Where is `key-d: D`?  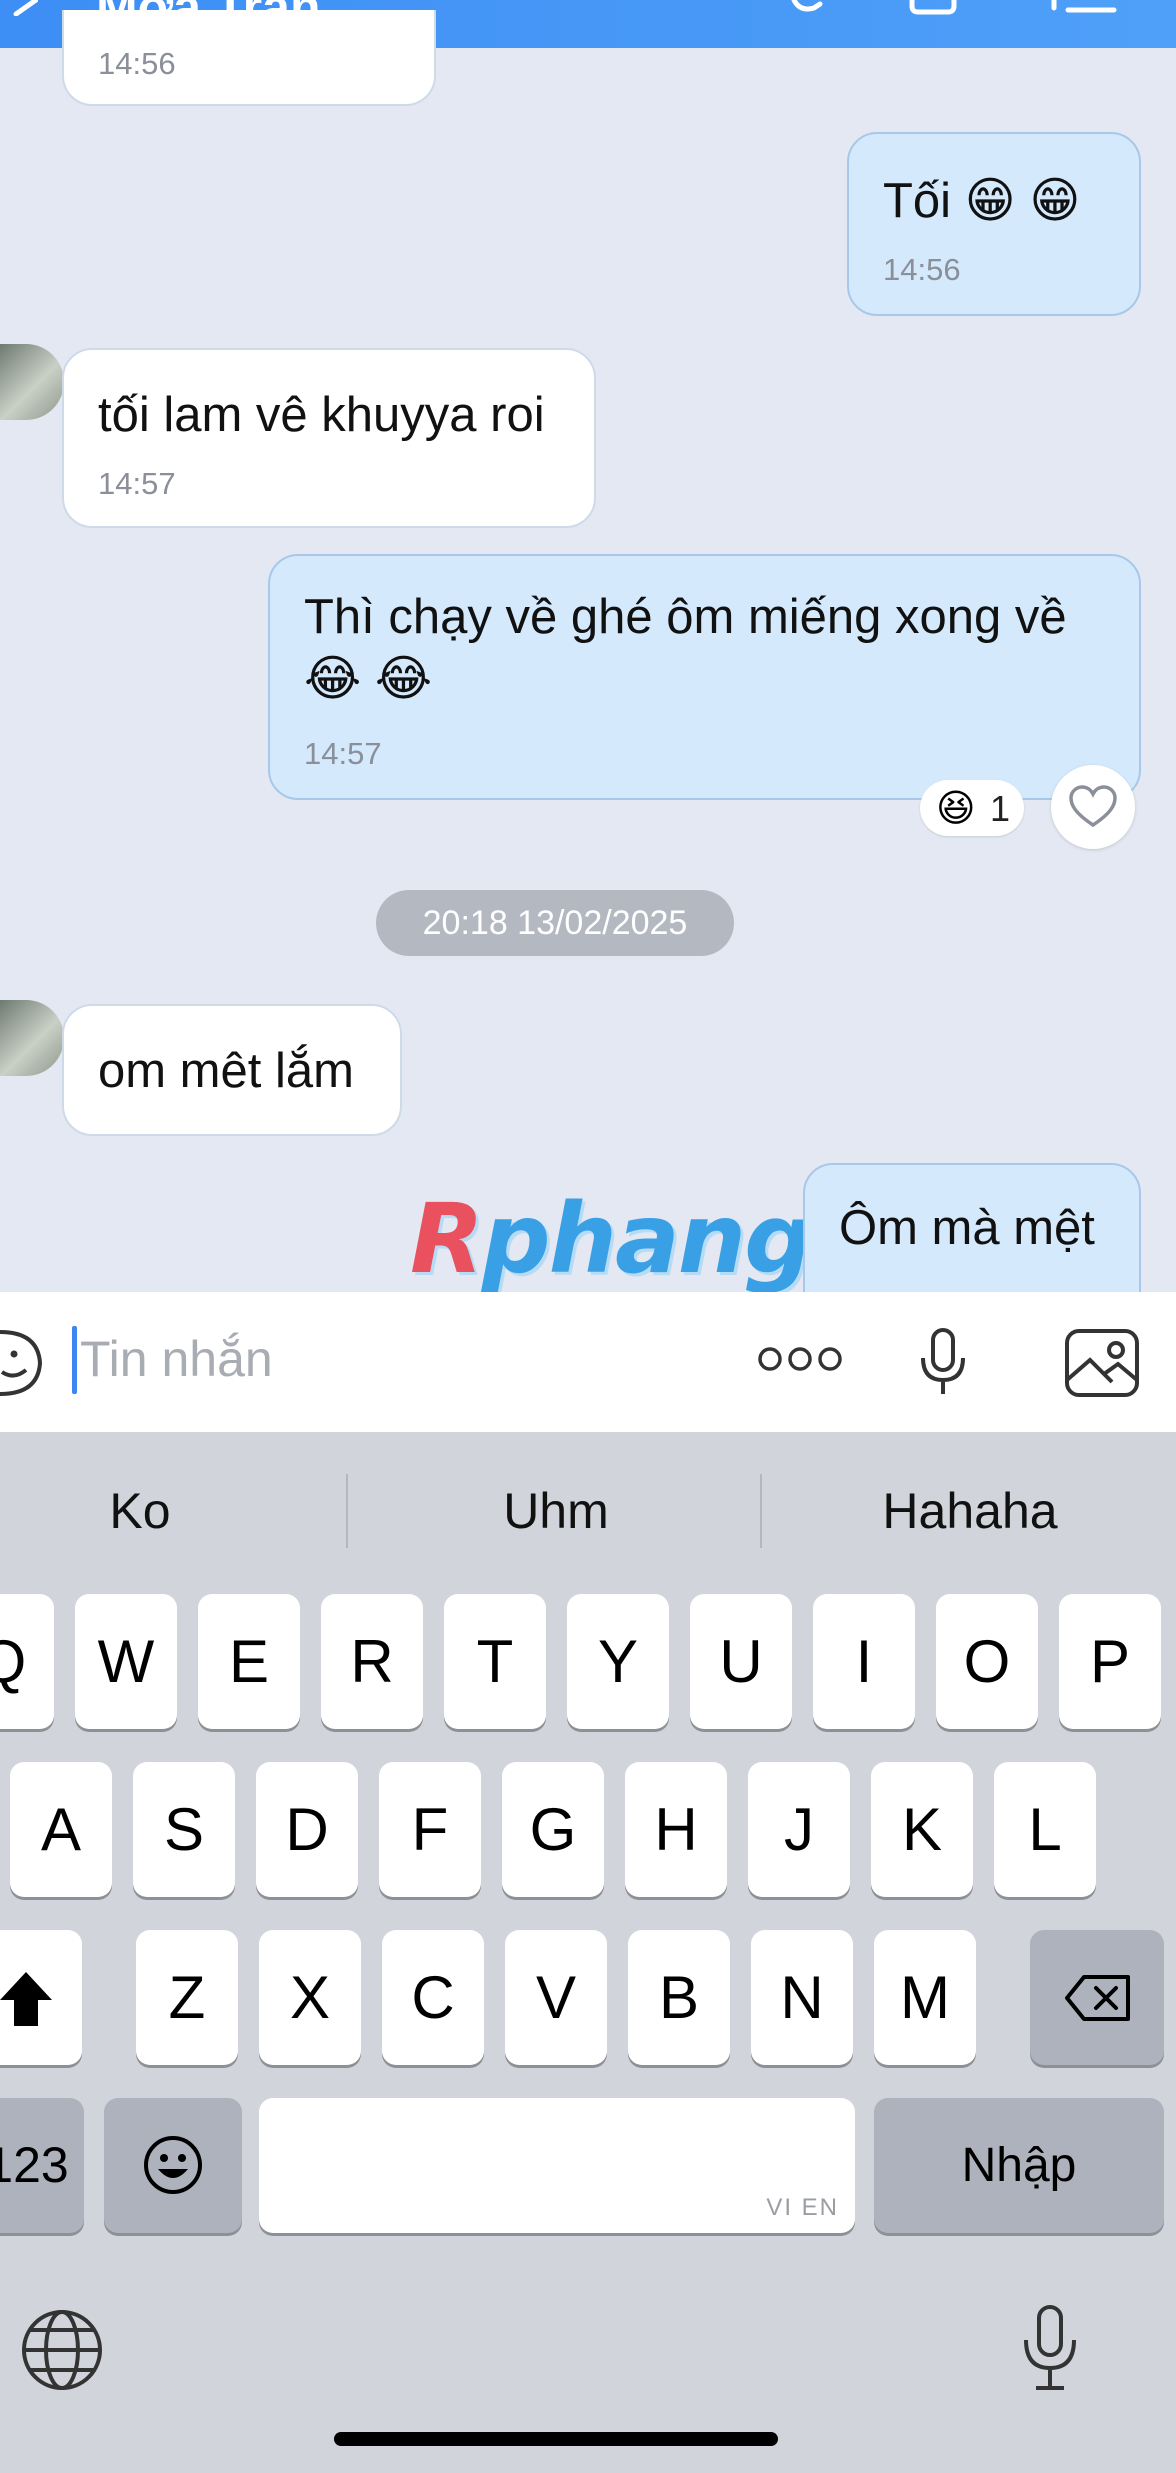 key-d: D is located at coordinates (307, 1829).